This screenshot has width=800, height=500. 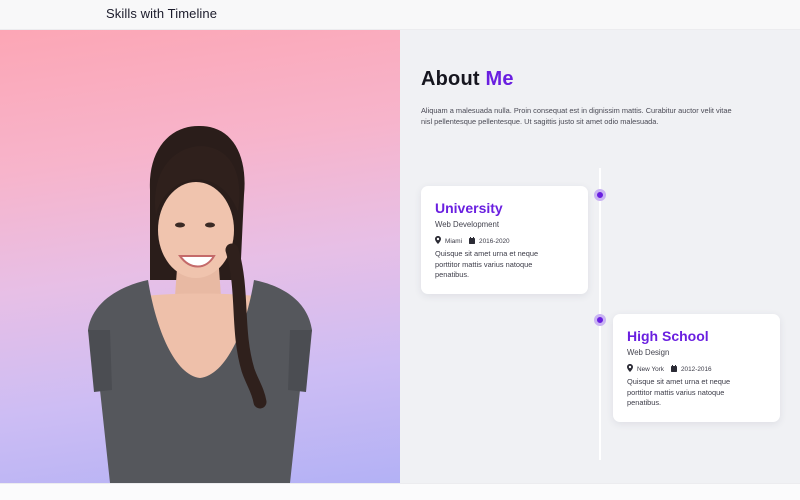 What do you see at coordinates (669, 369) in the screenshot?
I see `card-meta: New York 2012-2016` at bounding box center [669, 369].